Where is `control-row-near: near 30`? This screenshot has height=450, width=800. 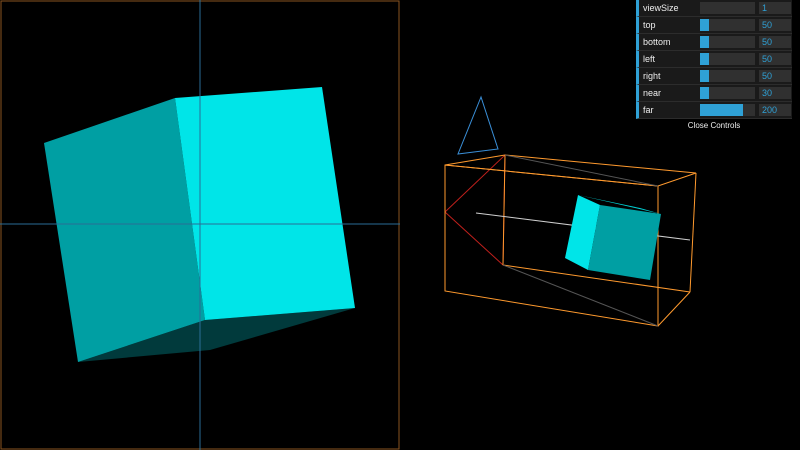 control-row-near: near 30 is located at coordinates (714, 93).